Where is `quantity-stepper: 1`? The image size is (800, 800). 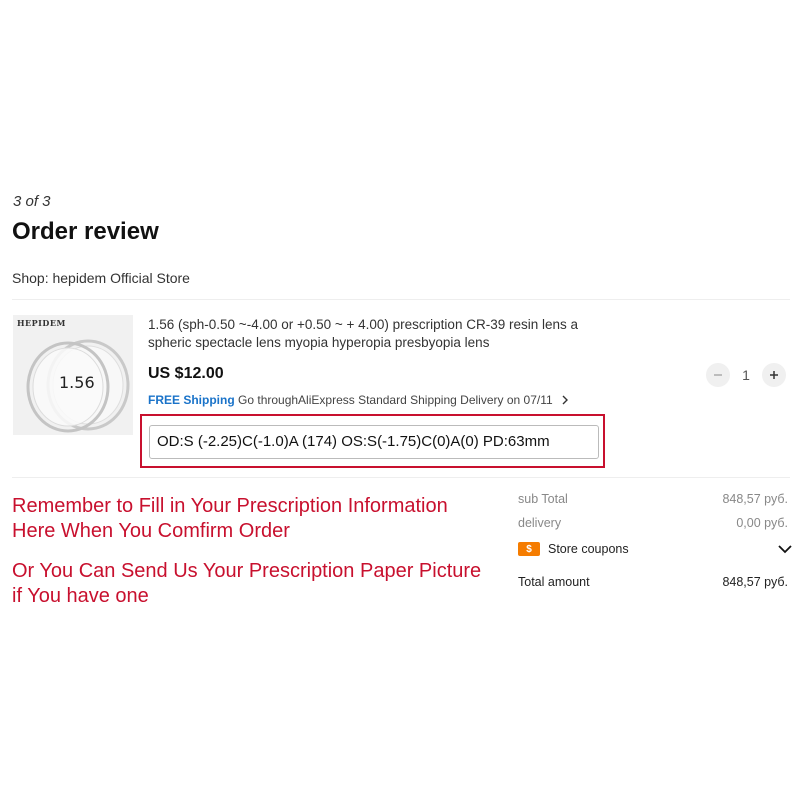 quantity-stepper: 1 is located at coordinates (746, 375).